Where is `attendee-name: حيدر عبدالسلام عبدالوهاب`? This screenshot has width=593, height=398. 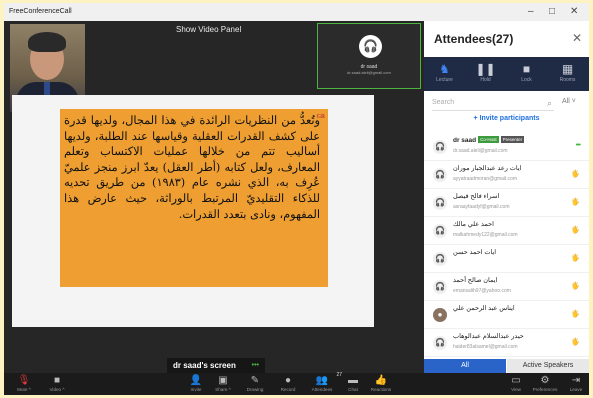
attendee-name: حيدر عبدالسلام عبدالوهاب is located at coordinates (488, 336).